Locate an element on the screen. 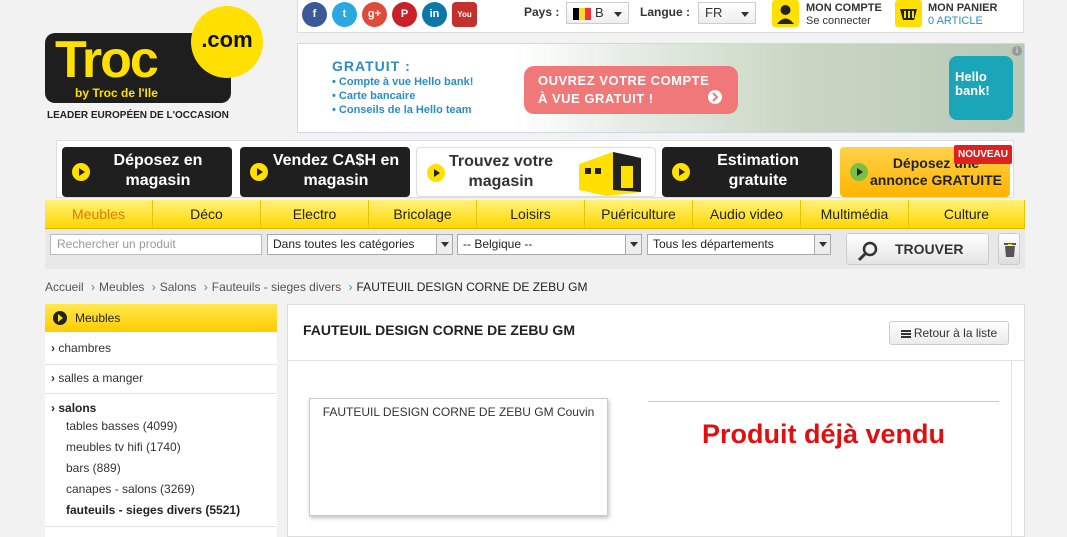  logo-tagline: LEADER EUROPÉEN DE L'OCCASION is located at coordinates (138, 115).